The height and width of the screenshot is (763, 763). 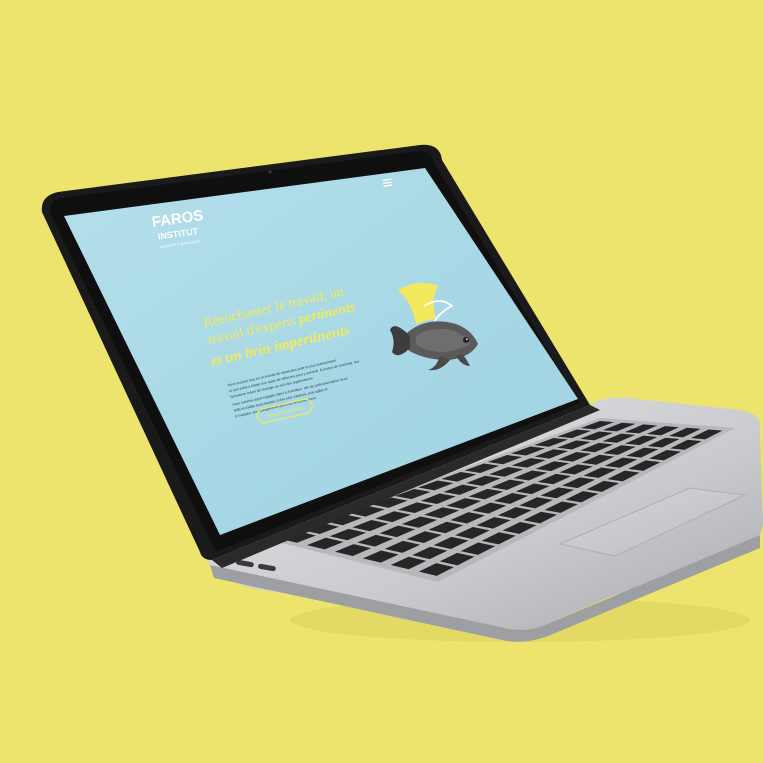 I want to click on hamburger-icon, so click(x=387, y=182).